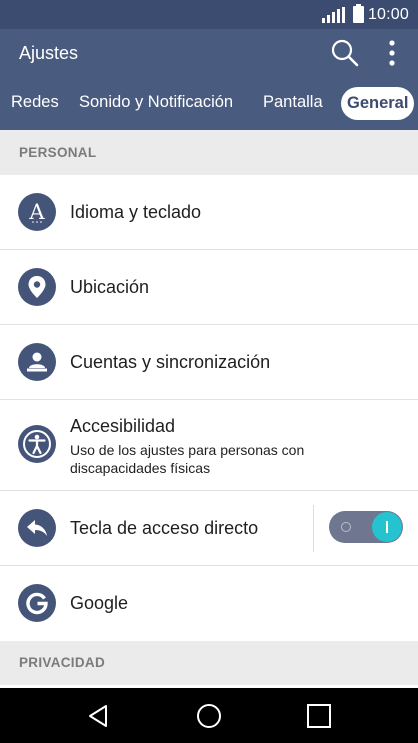 The width and height of the screenshot is (418, 743). I want to click on settings-item-shortcut-key: Tecla de acceso directo, so click(209, 528).